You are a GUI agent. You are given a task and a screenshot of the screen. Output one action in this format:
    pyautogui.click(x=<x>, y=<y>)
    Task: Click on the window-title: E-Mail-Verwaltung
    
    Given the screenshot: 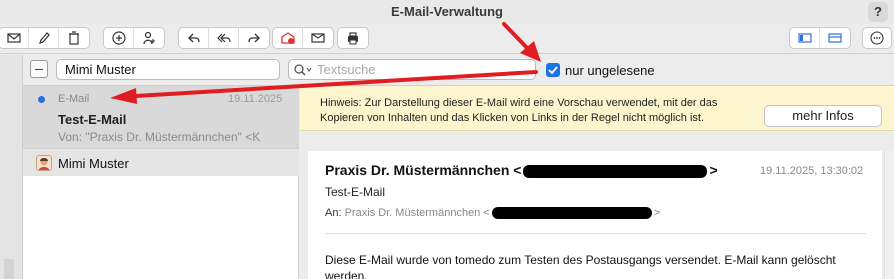 What is the action you would take?
    pyautogui.click(x=447, y=11)
    